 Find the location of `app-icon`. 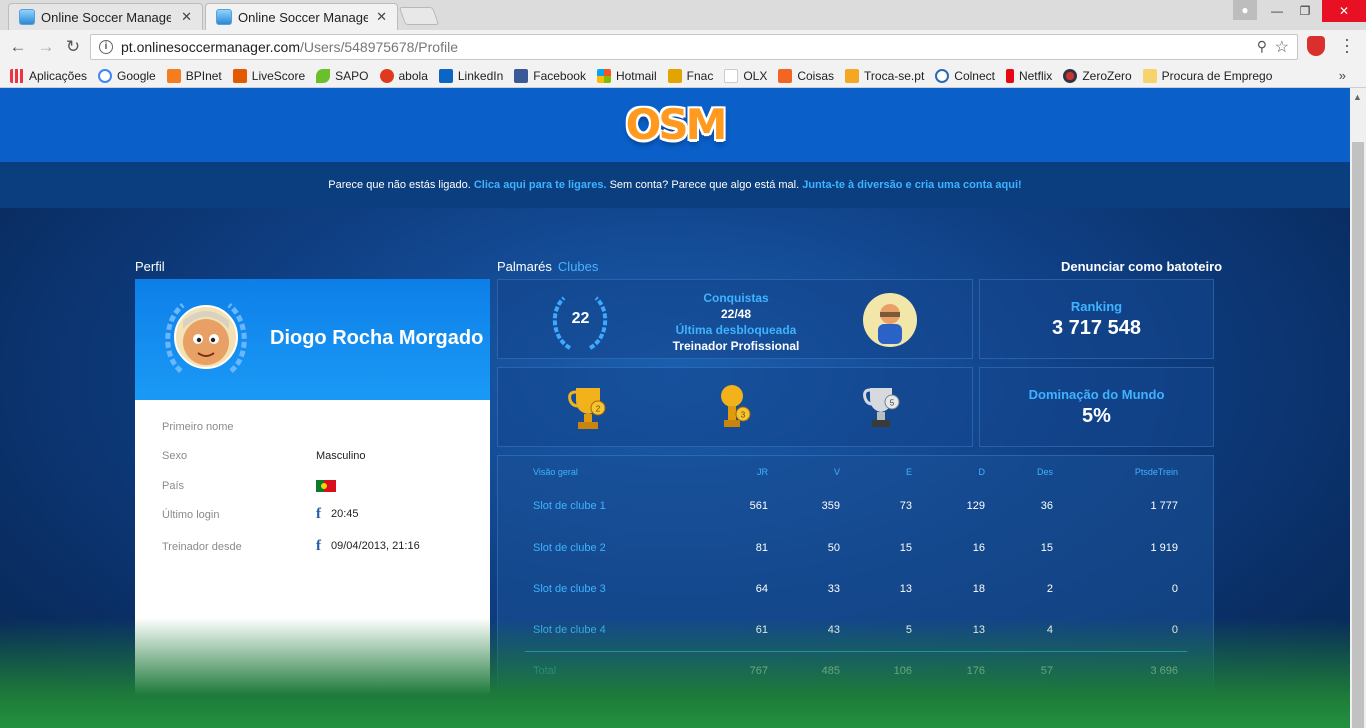

app-icon is located at coordinates (1105, 724).